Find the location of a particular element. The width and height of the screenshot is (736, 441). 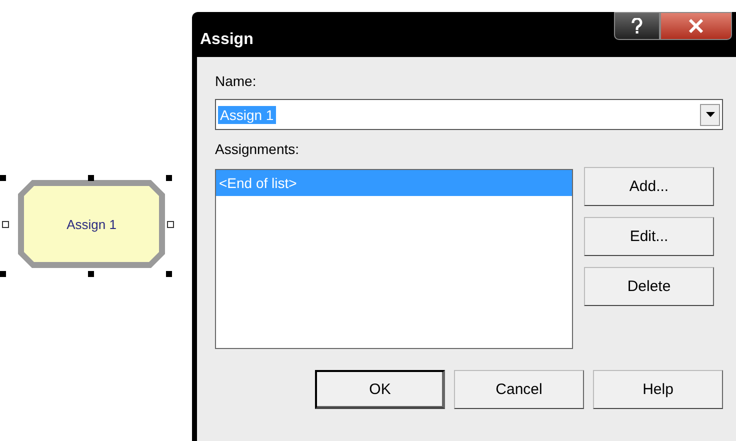

exit-port-icon is located at coordinates (170, 224).